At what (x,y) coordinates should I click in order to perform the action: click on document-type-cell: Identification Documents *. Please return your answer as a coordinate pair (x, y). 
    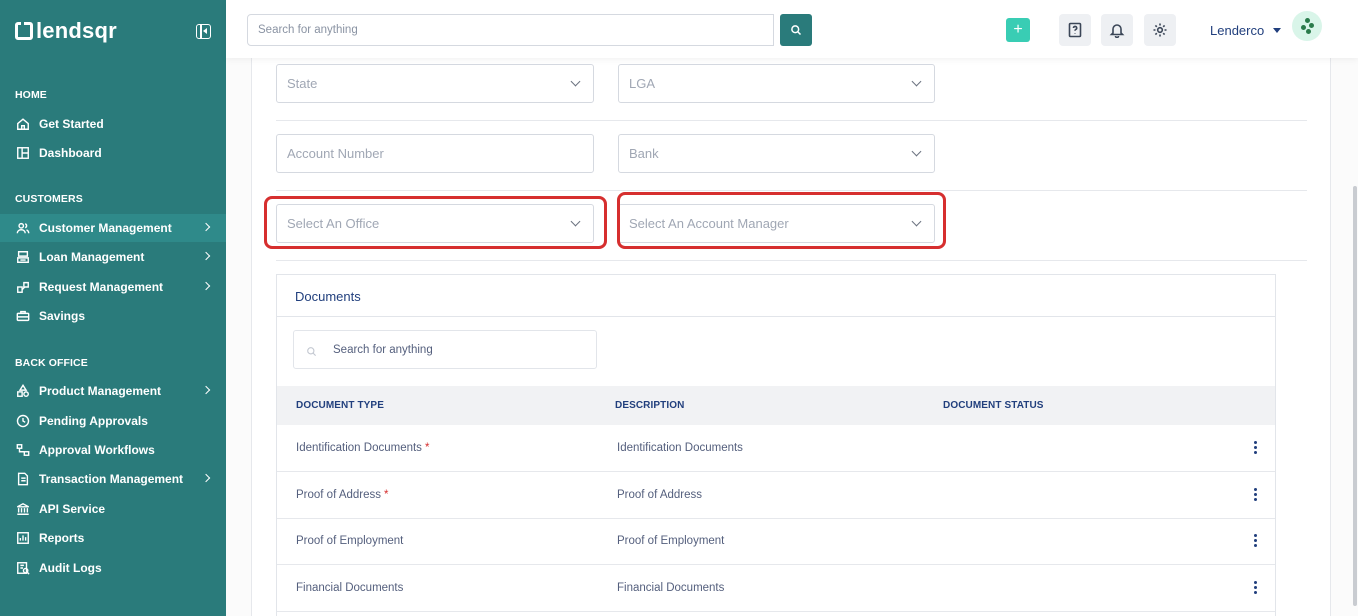
    Looking at the image, I should click on (362, 448).